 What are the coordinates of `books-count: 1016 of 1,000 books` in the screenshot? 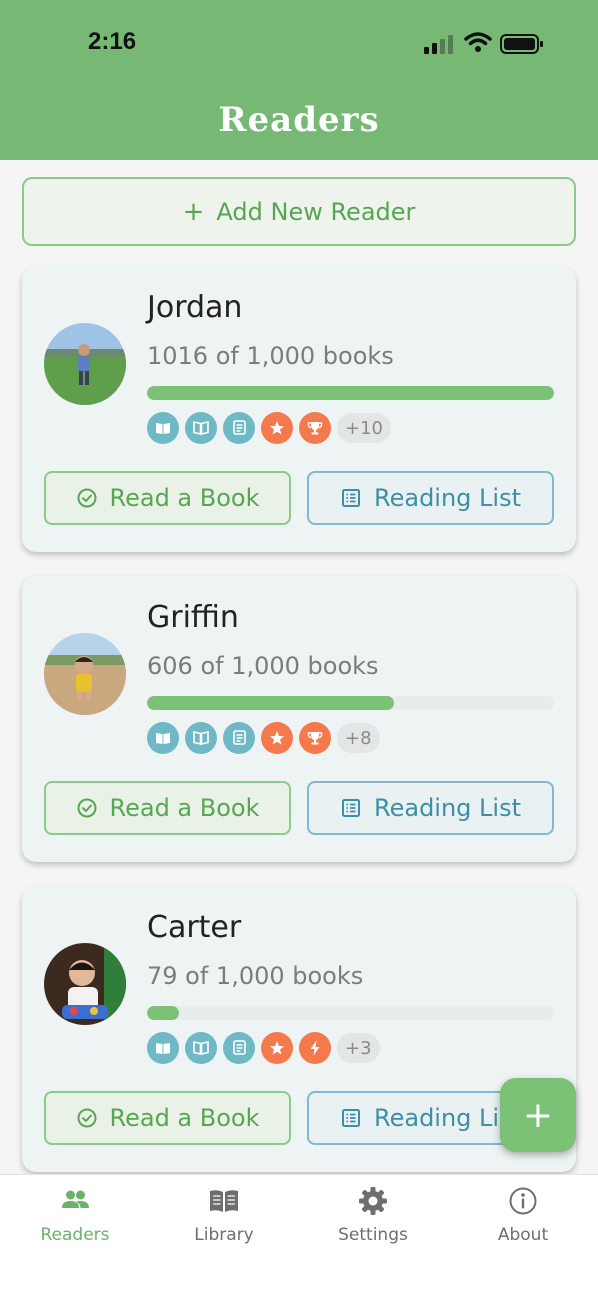 It's located at (270, 356).